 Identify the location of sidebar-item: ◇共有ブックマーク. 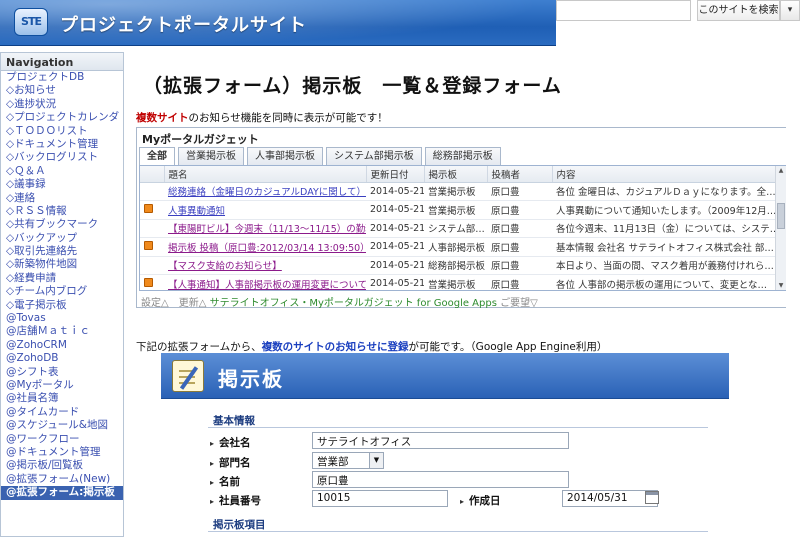
(62, 224).